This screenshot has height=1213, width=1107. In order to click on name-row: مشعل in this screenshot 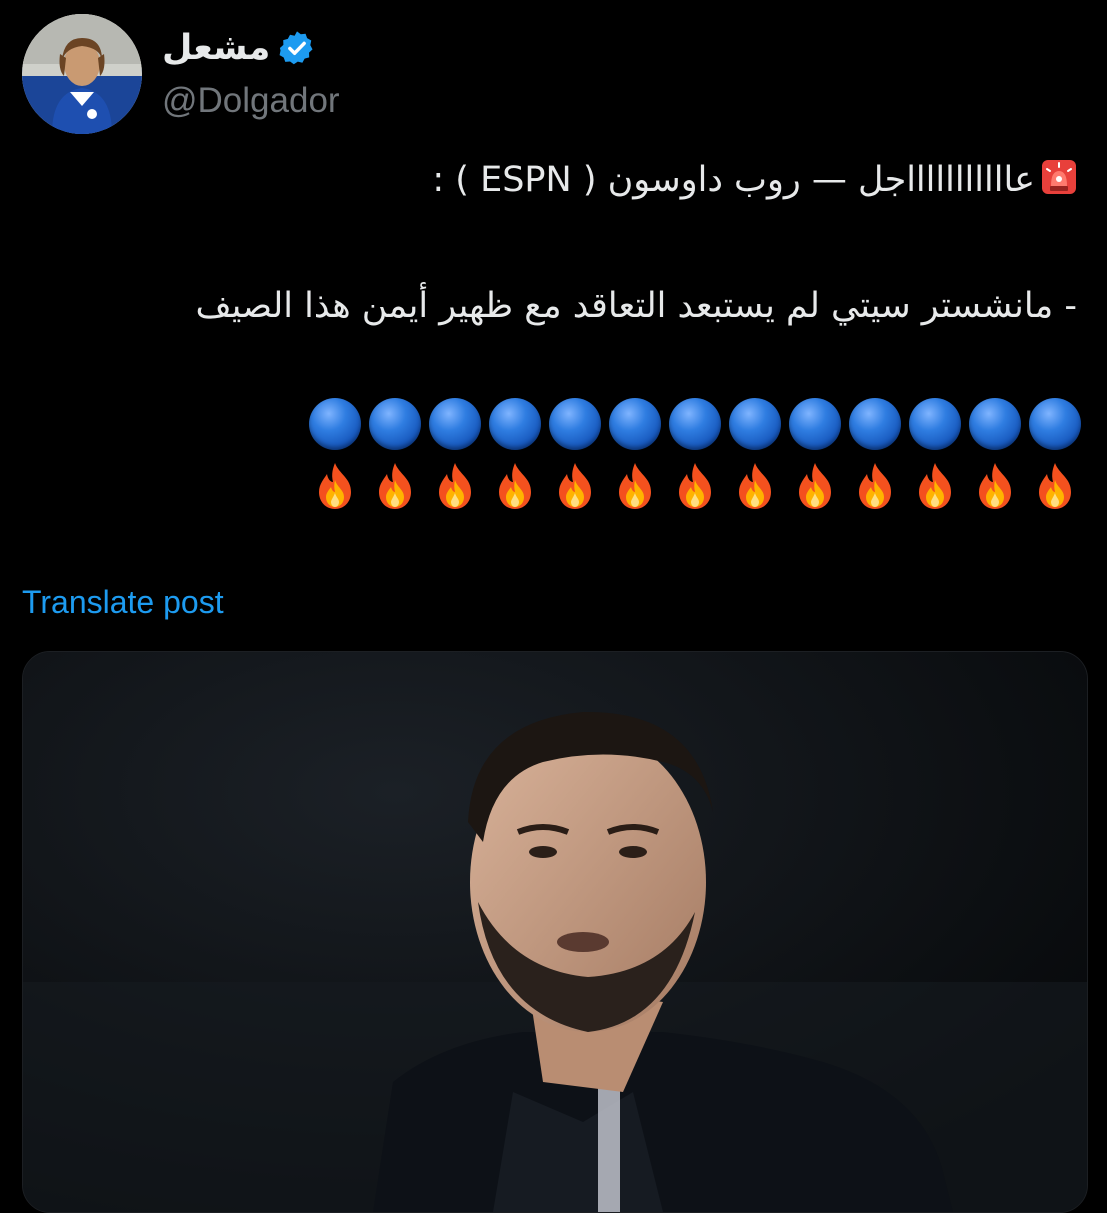, I will do `click(239, 48)`.